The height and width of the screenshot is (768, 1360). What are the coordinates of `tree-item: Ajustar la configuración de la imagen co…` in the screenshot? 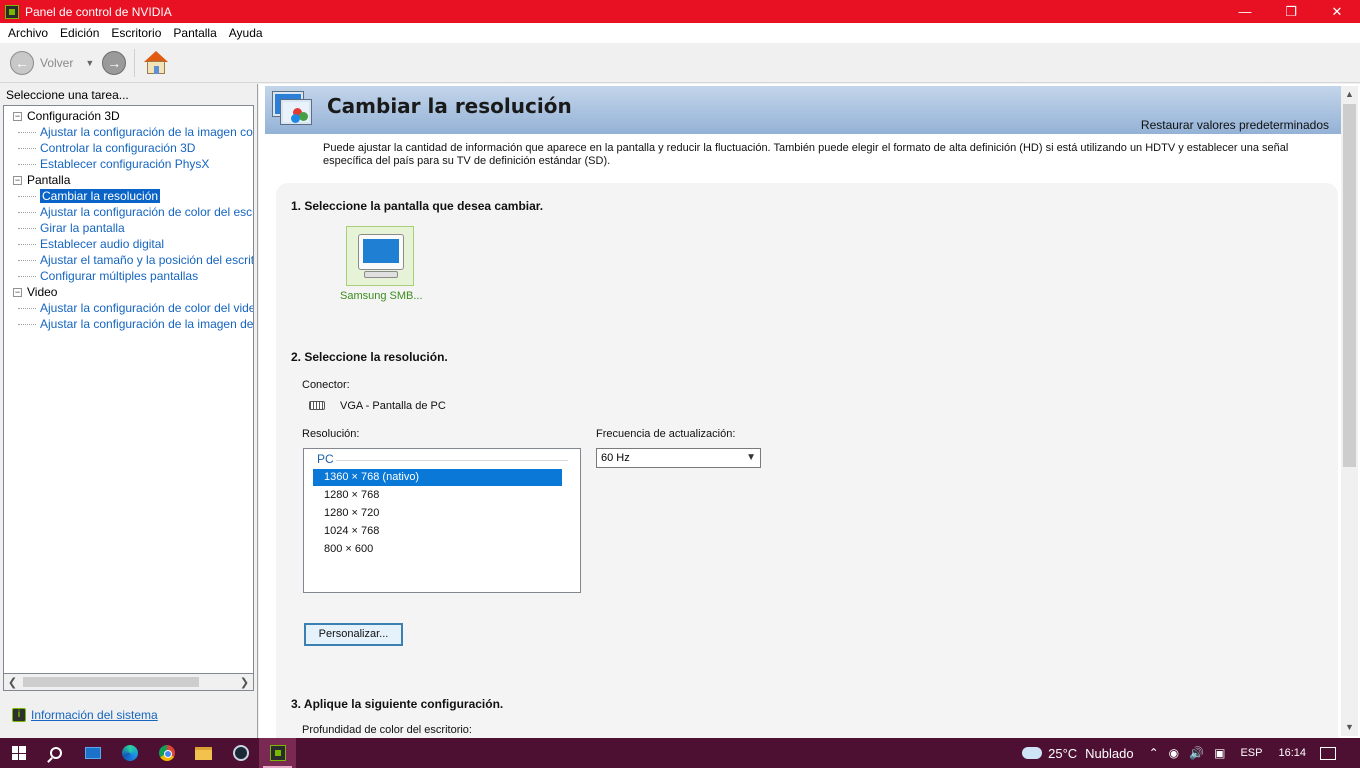 It's located at (128, 132).